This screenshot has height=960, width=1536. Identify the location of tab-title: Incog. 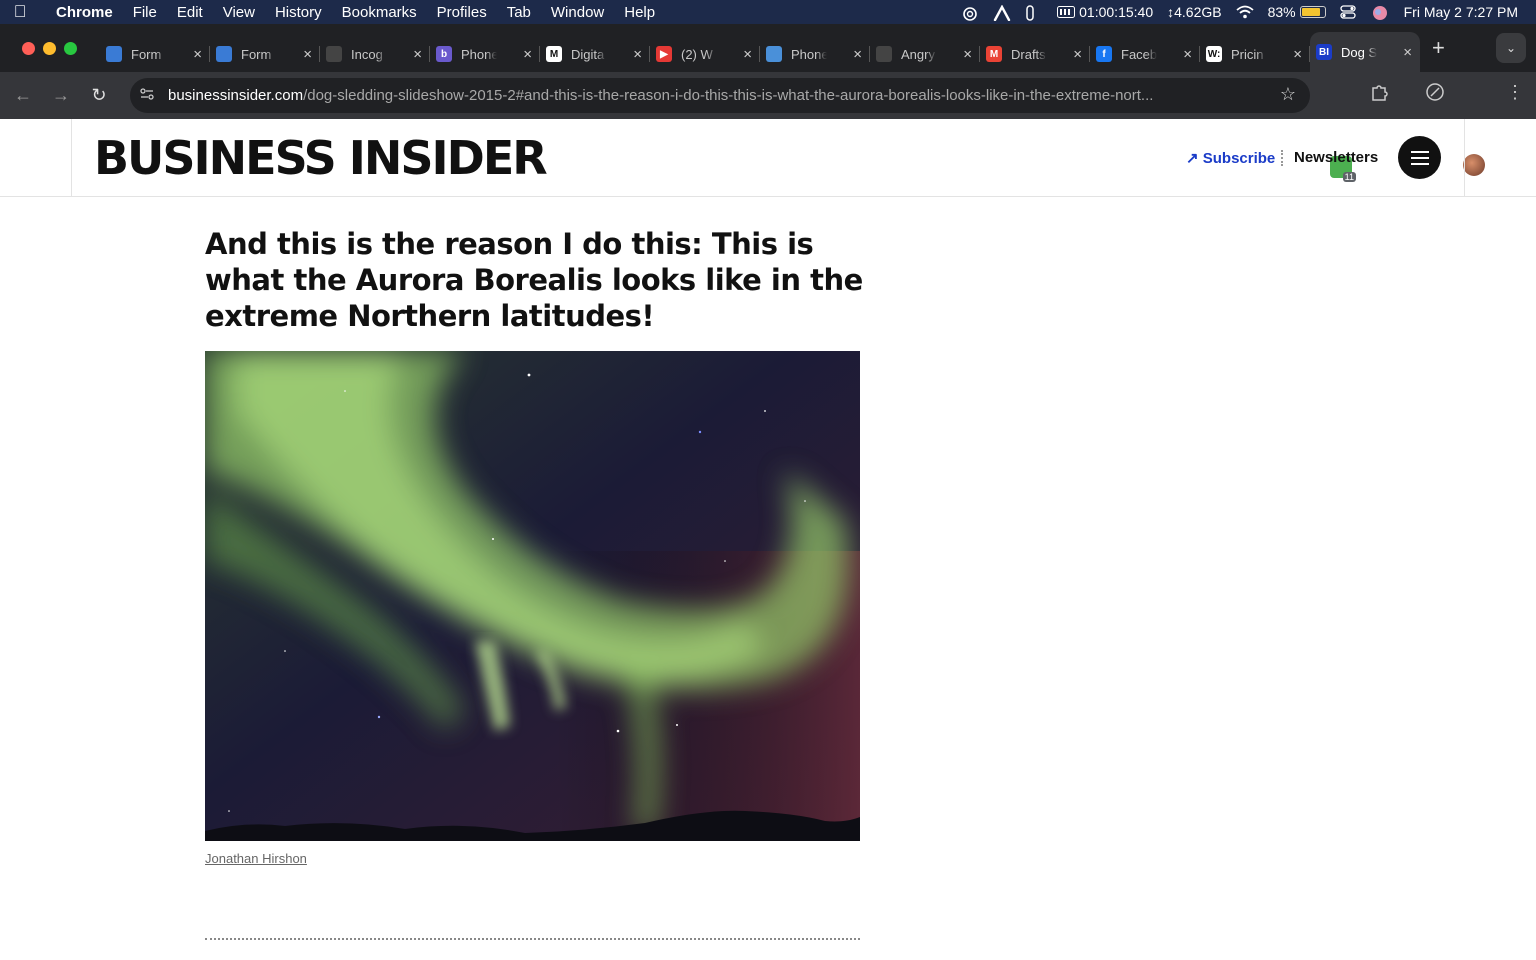
(367, 54).